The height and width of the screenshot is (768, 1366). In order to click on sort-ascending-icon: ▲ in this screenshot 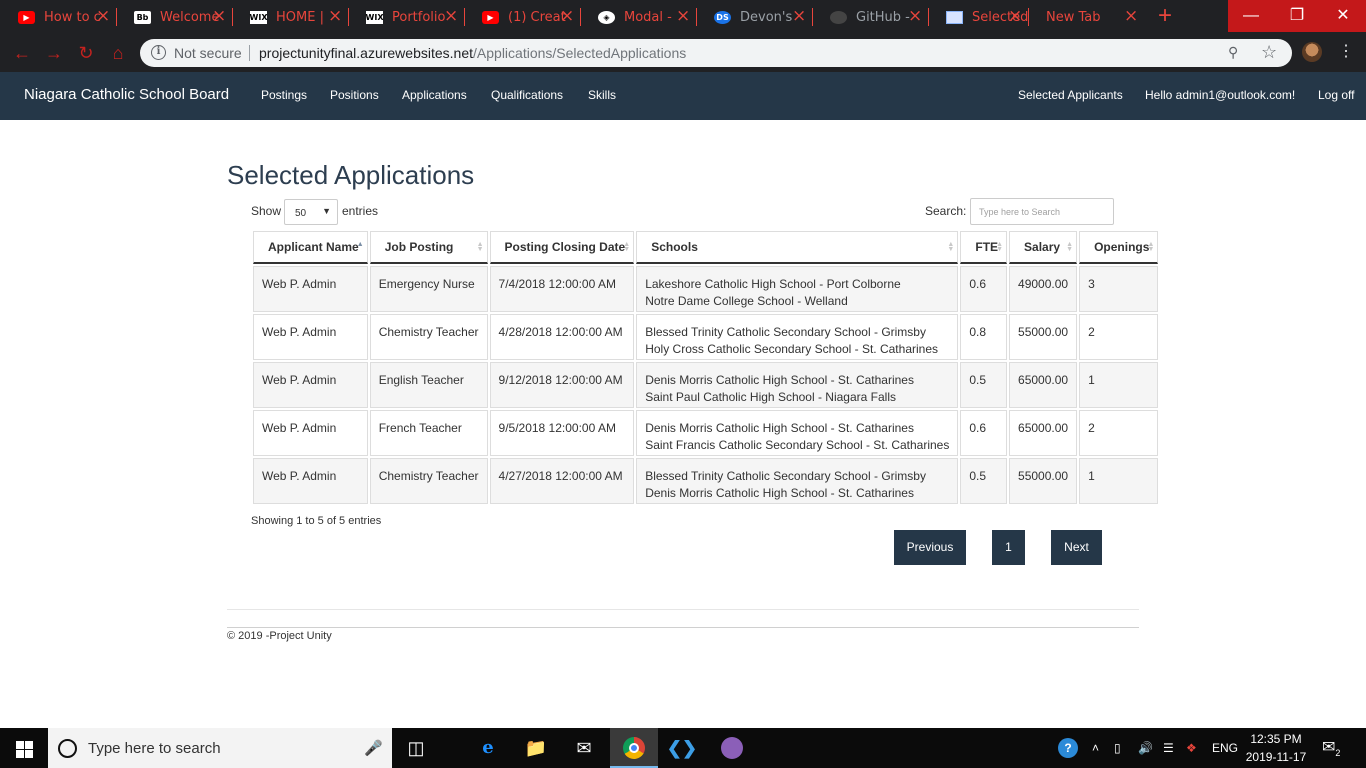, I will do `click(360, 244)`.